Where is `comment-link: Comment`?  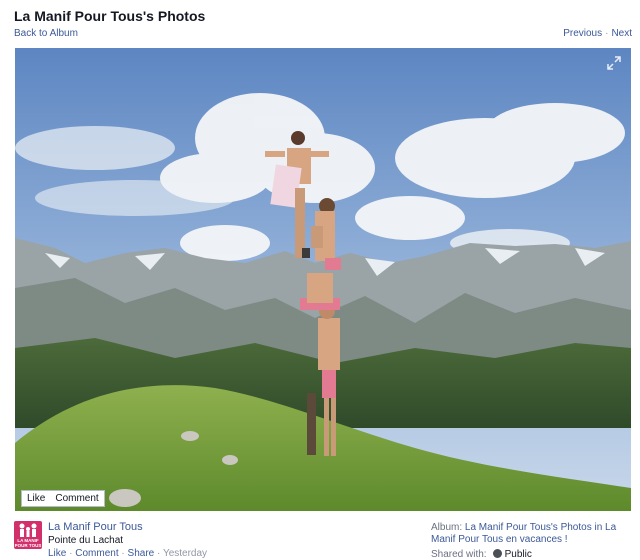 comment-link: Comment is located at coordinates (96, 553).